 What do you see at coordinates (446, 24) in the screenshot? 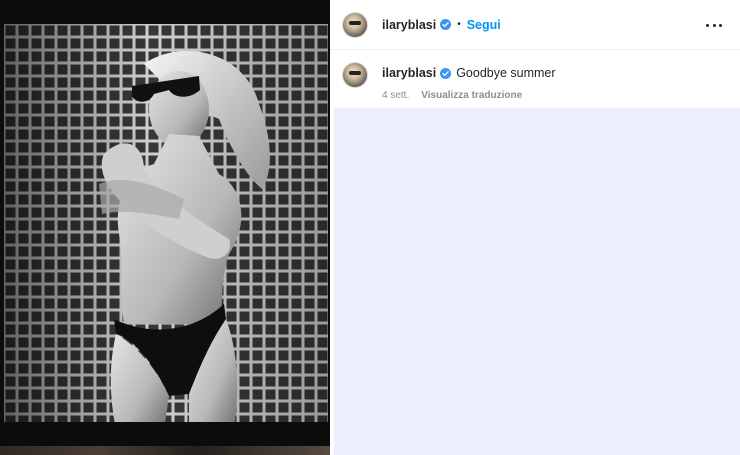
I see `verified-badge-icon` at bounding box center [446, 24].